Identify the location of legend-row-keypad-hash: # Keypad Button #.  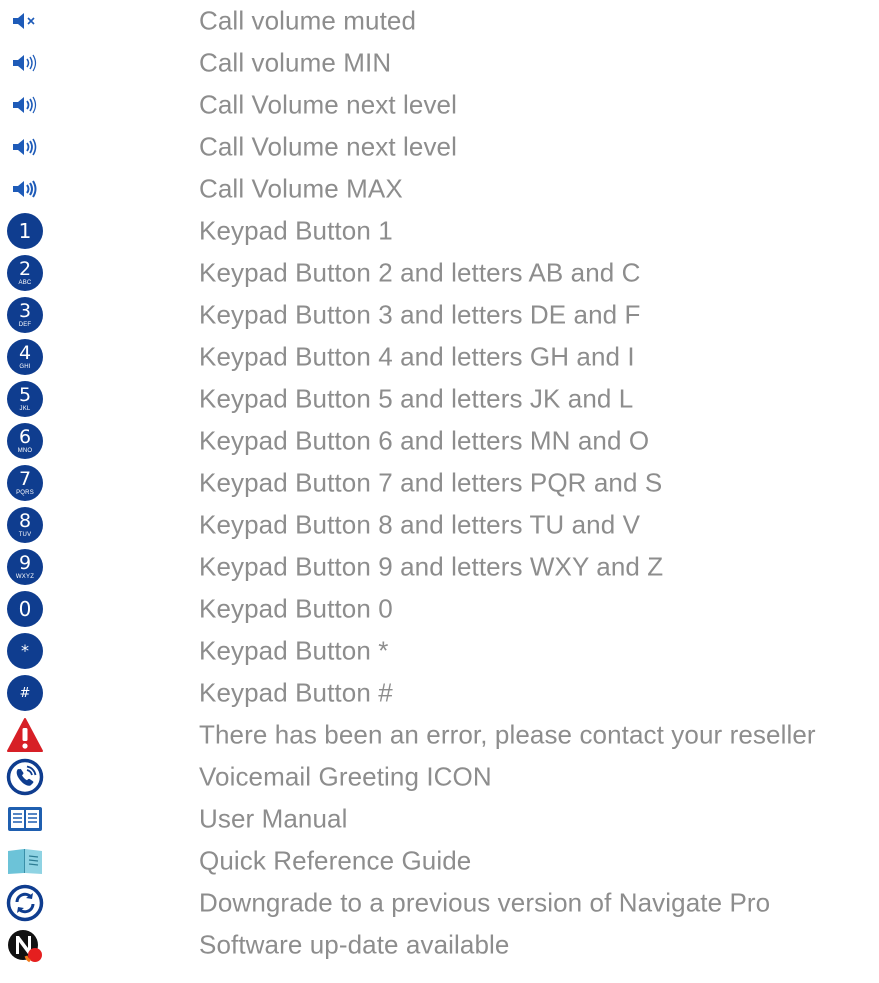
(439, 693).